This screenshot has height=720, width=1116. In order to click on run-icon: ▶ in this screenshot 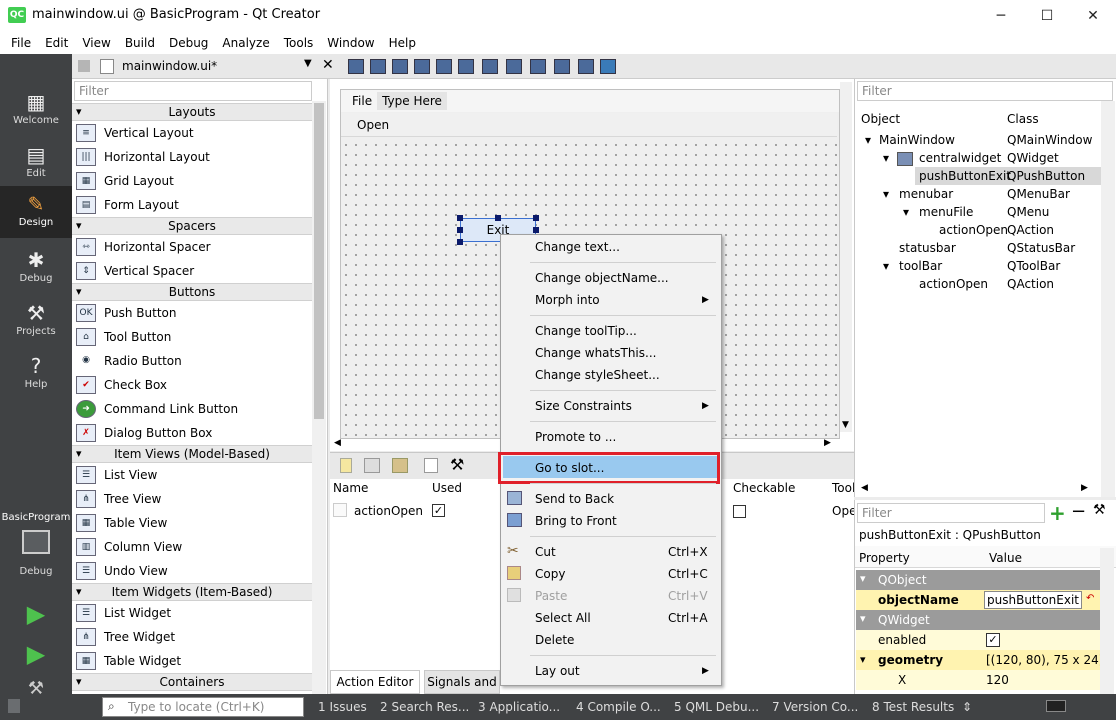, I will do `click(36, 614)`.